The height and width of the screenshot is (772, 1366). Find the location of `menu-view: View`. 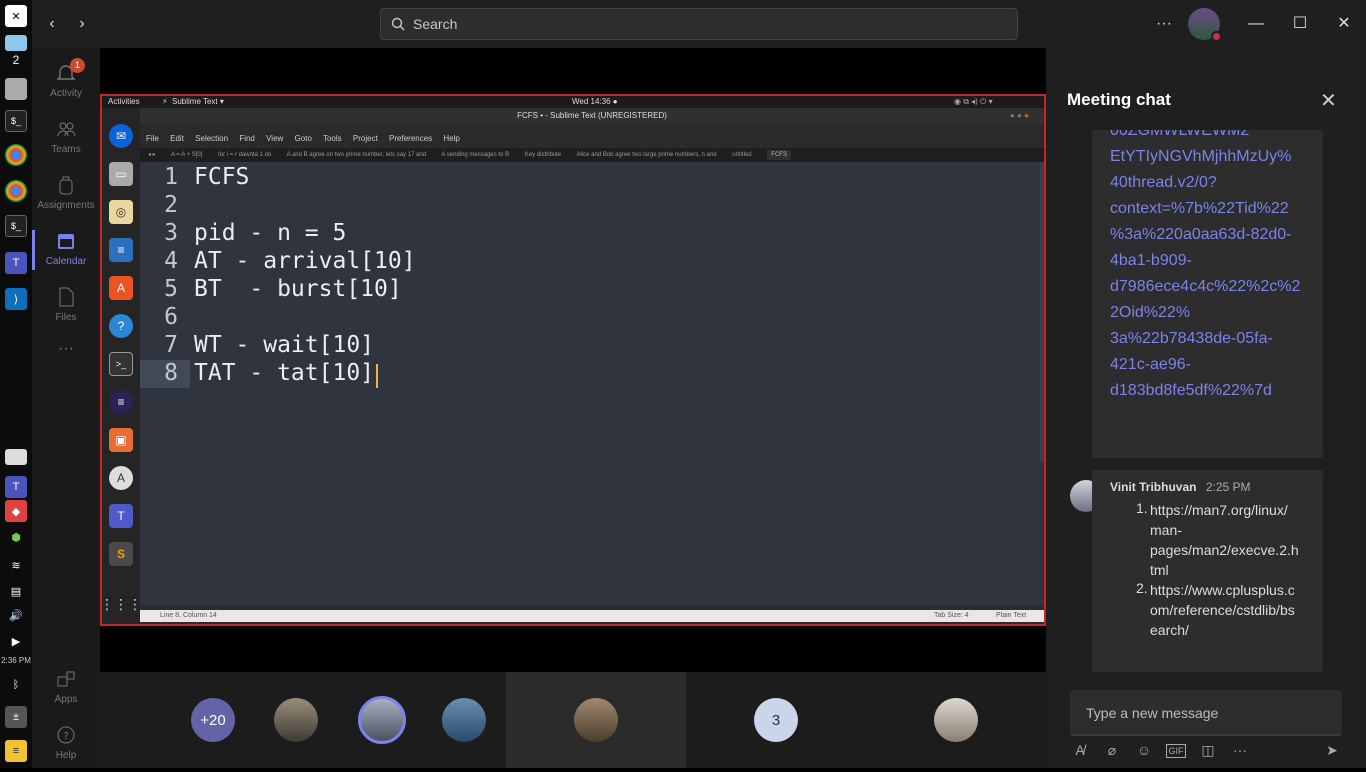

menu-view: View is located at coordinates (274, 138).